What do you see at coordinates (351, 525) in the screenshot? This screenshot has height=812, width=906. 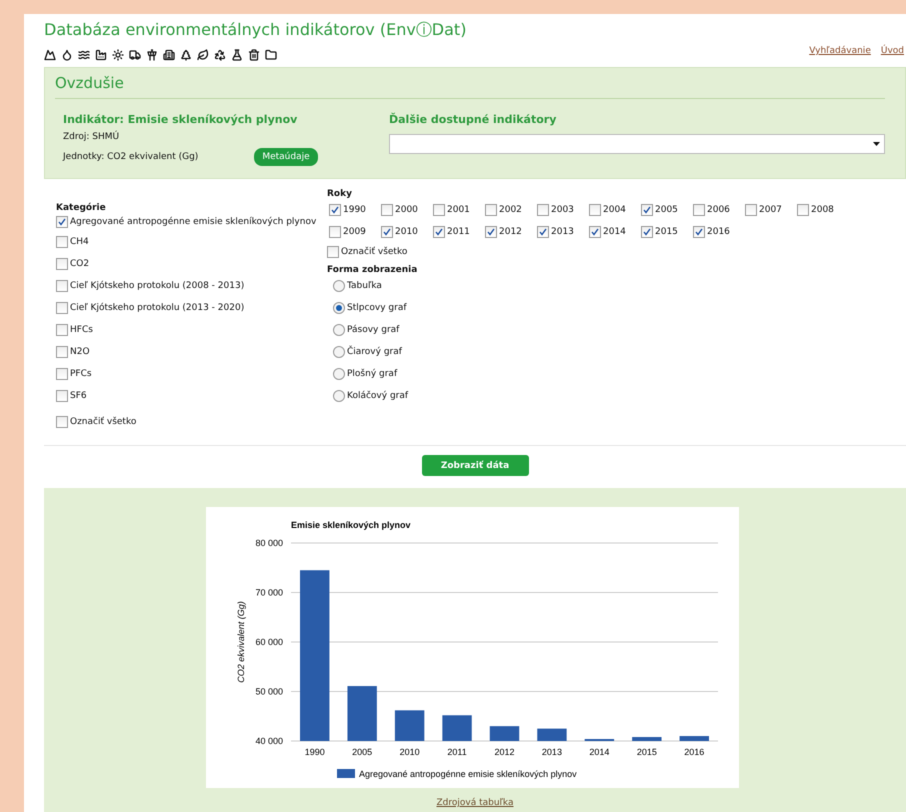 I see `chart-title: Emisie skleníkových plynov` at bounding box center [351, 525].